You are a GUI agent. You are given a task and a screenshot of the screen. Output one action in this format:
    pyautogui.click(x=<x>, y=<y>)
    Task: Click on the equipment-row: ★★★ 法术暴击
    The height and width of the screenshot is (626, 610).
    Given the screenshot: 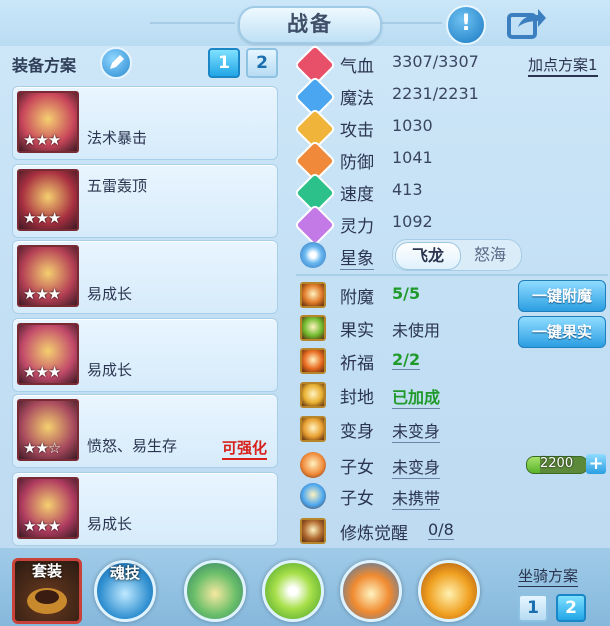 What is the action you would take?
    pyautogui.click(x=145, y=123)
    